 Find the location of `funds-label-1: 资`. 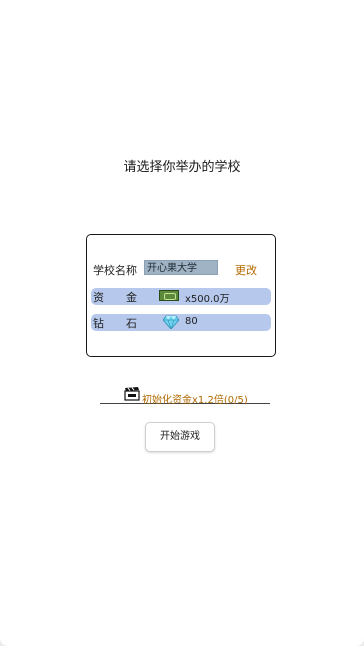

funds-label-1: 资 is located at coordinates (98, 297).